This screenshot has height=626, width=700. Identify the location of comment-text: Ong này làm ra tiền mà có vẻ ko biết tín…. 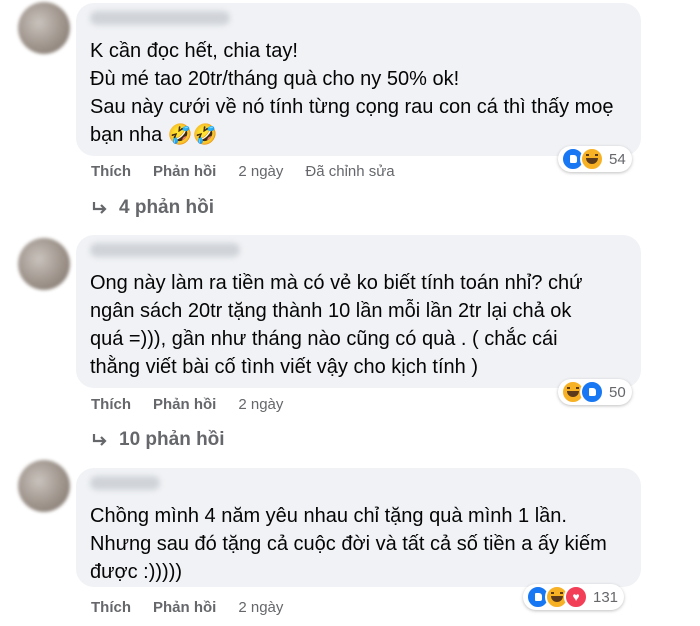
(336, 325).